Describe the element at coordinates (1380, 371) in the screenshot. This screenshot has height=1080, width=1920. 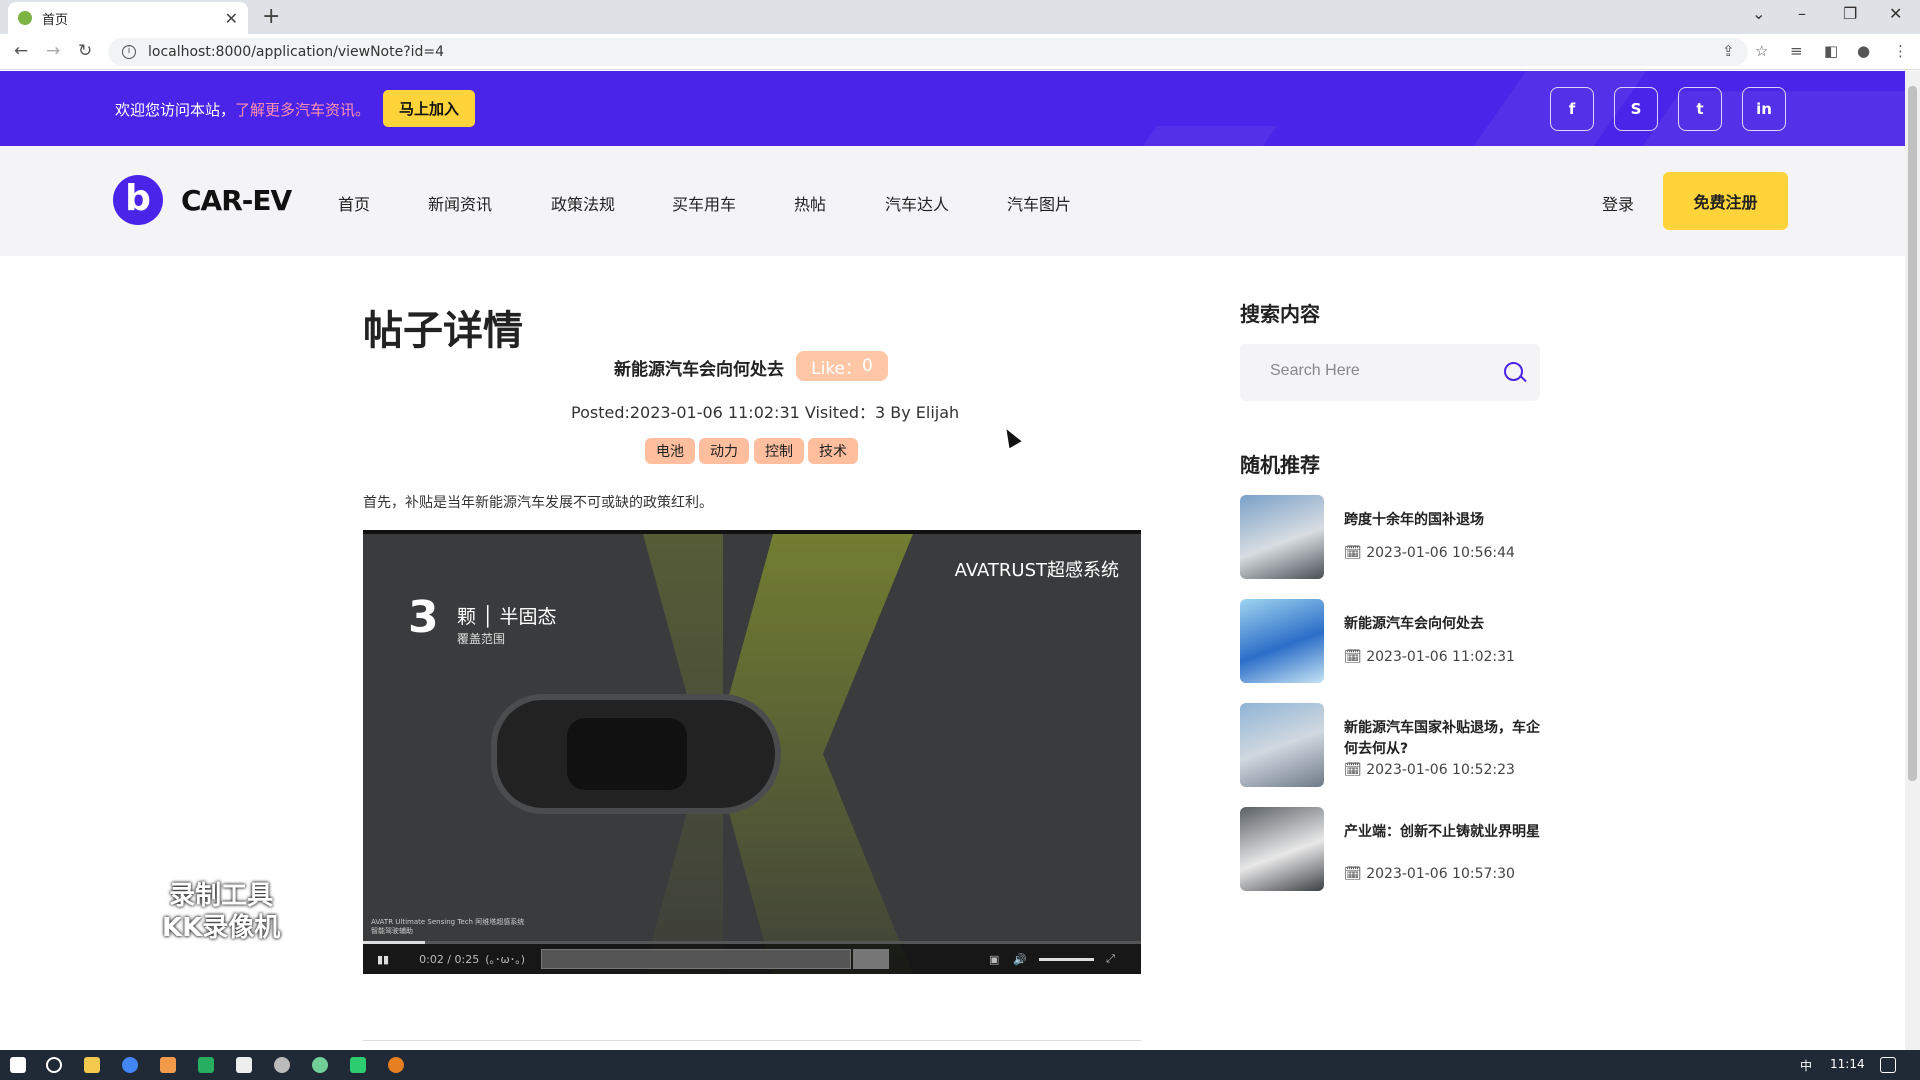
I see `search-input` at that location.